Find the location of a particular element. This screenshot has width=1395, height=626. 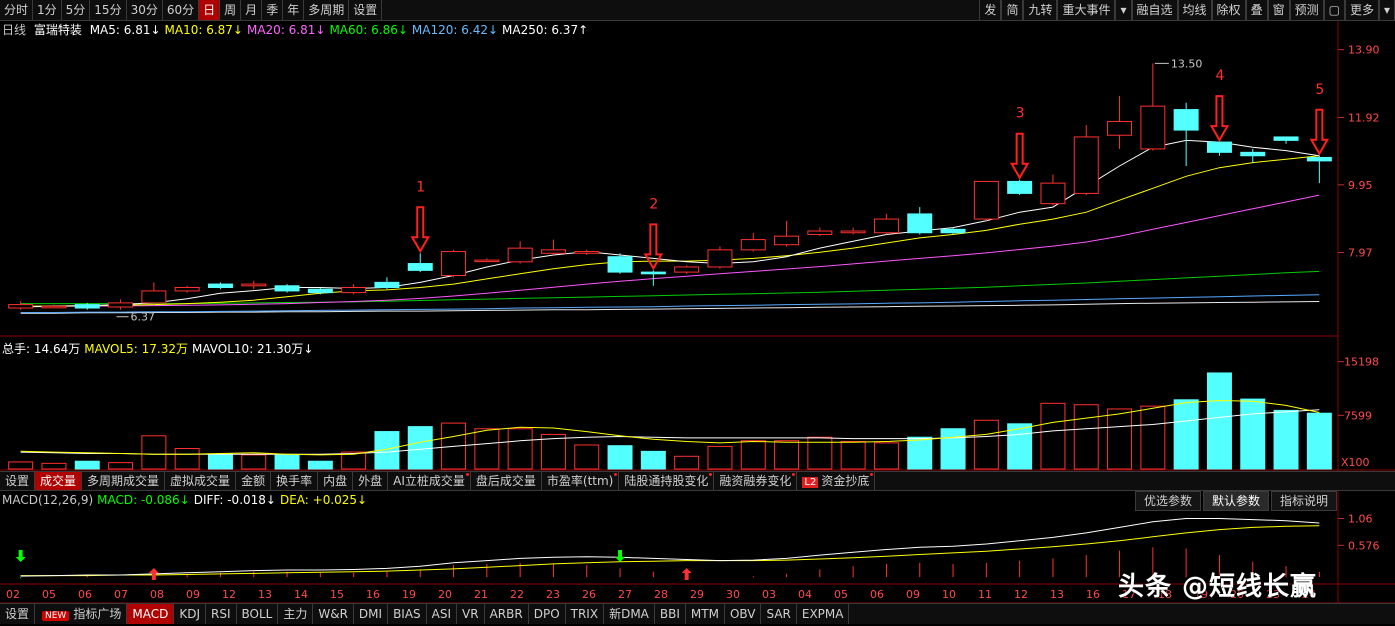

toolbar-button: 融自选 is located at coordinates (1154, 10).